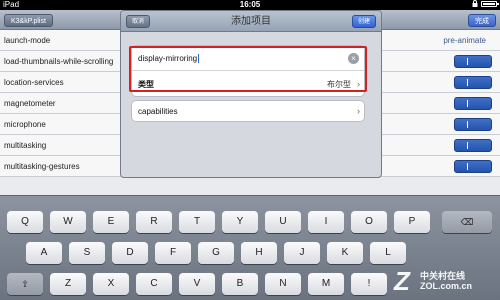  I want to click on highlight-box, so click(248, 69).